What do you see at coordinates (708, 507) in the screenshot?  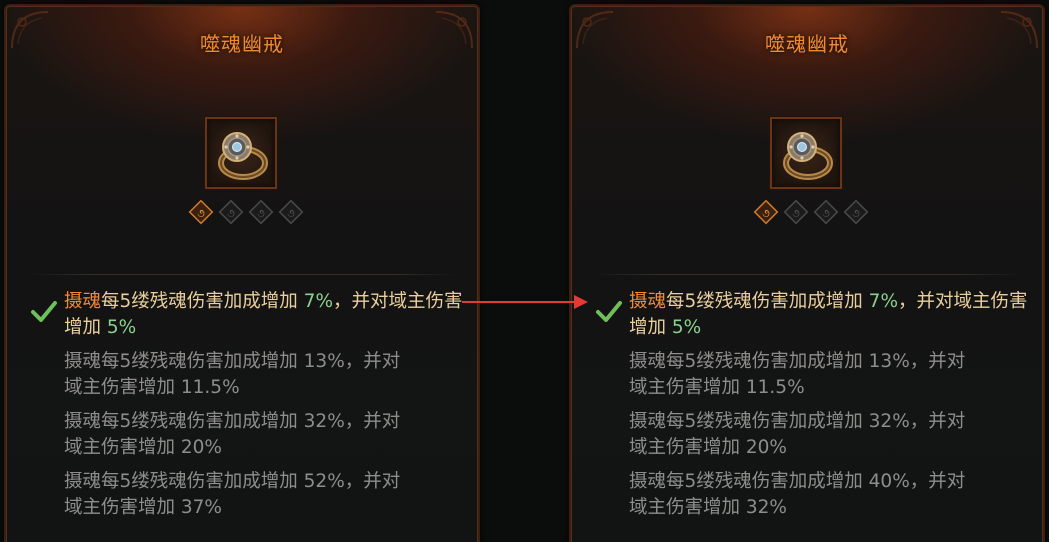 I see `affix-line: 域主伤害增加 32%` at bounding box center [708, 507].